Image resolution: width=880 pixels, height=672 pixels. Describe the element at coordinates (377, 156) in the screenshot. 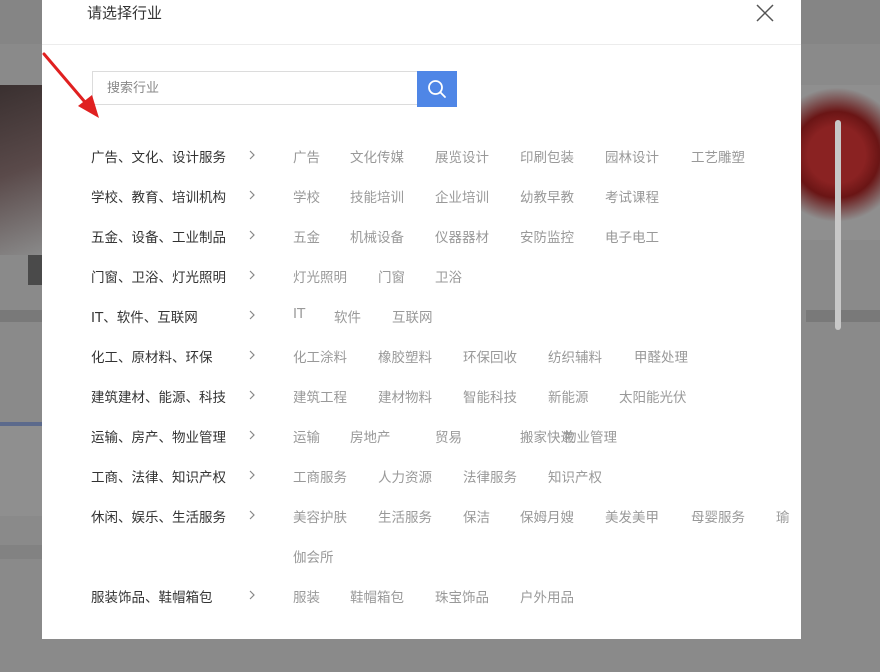

I see `subcategory-item: 文化传媒` at that location.